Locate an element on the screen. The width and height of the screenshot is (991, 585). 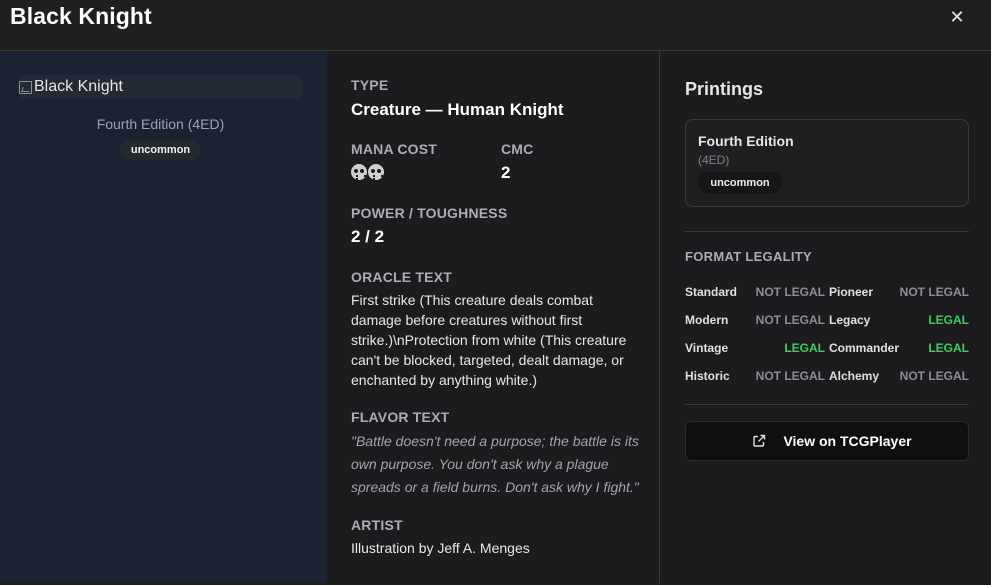
printing-card: Fourth Edition (4ED) uncommon is located at coordinates (827, 163).